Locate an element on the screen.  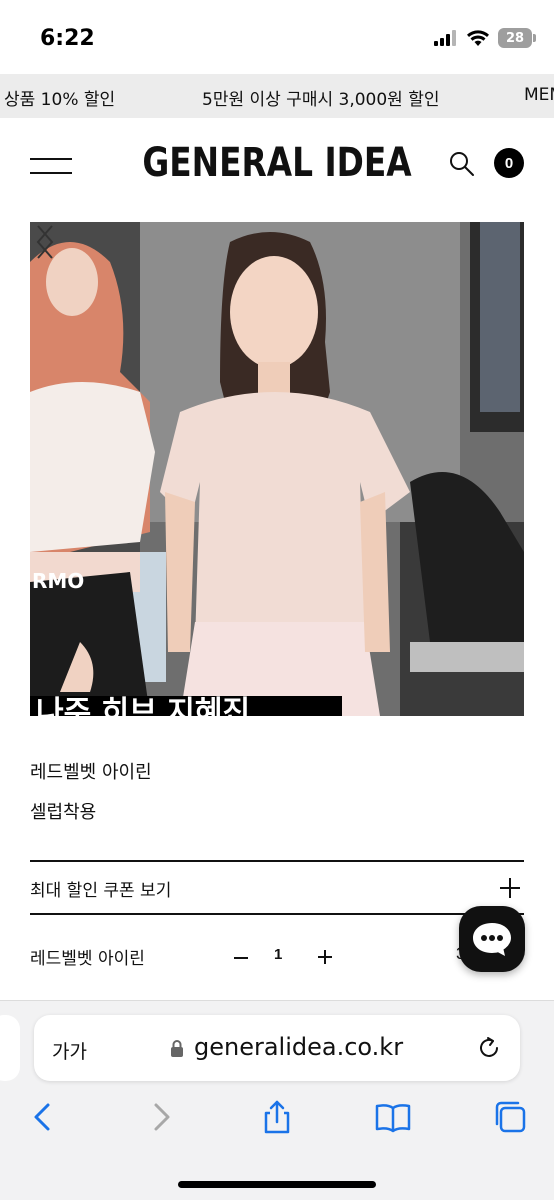
carousel-next-arrow is located at coordinates (45, 242).